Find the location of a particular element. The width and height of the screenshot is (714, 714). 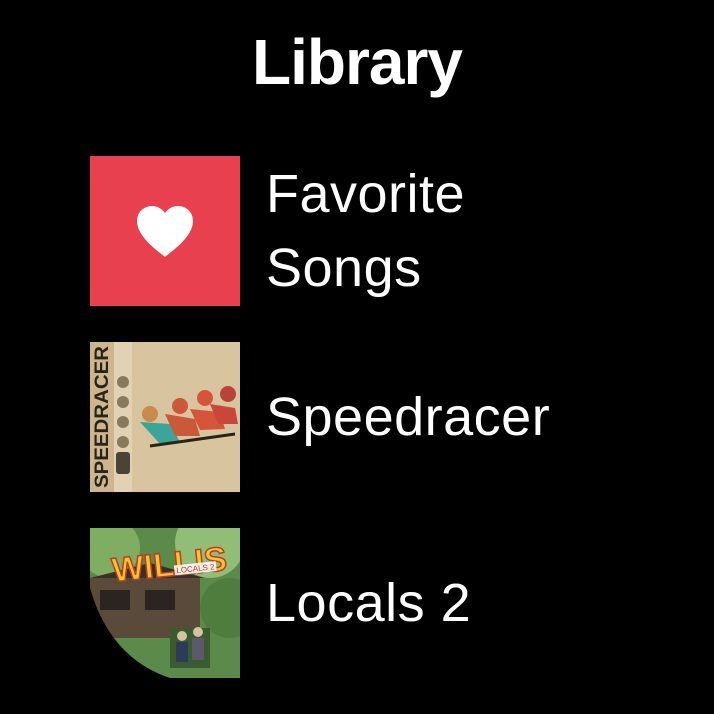

album-label: Speedracer is located at coordinates (408, 417).